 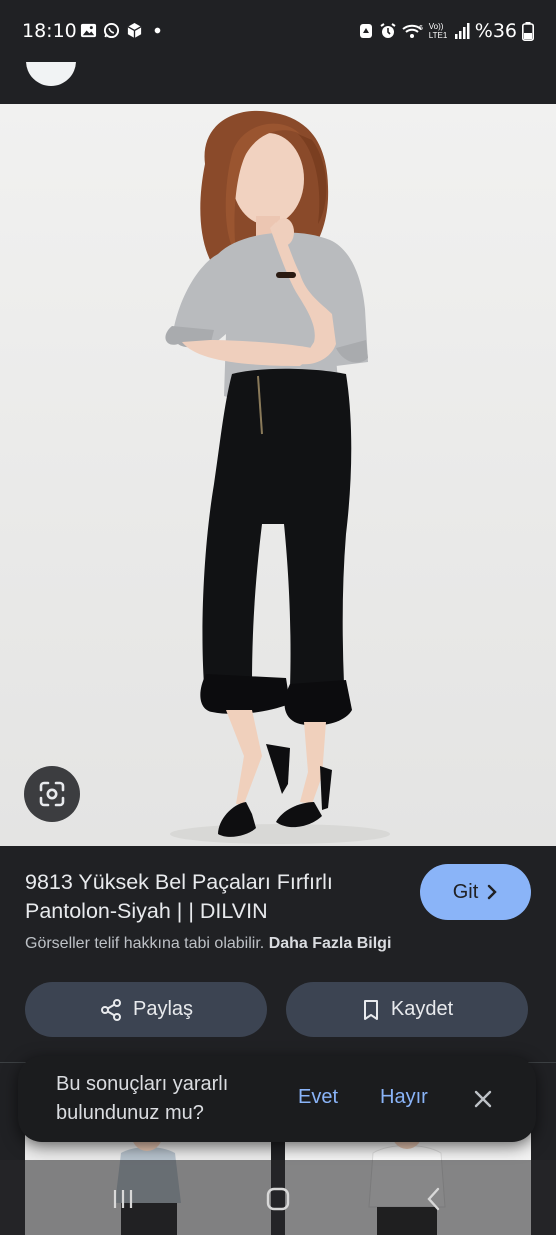 What do you see at coordinates (110, 1009) in the screenshot?
I see `share-icon` at bounding box center [110, 1009].